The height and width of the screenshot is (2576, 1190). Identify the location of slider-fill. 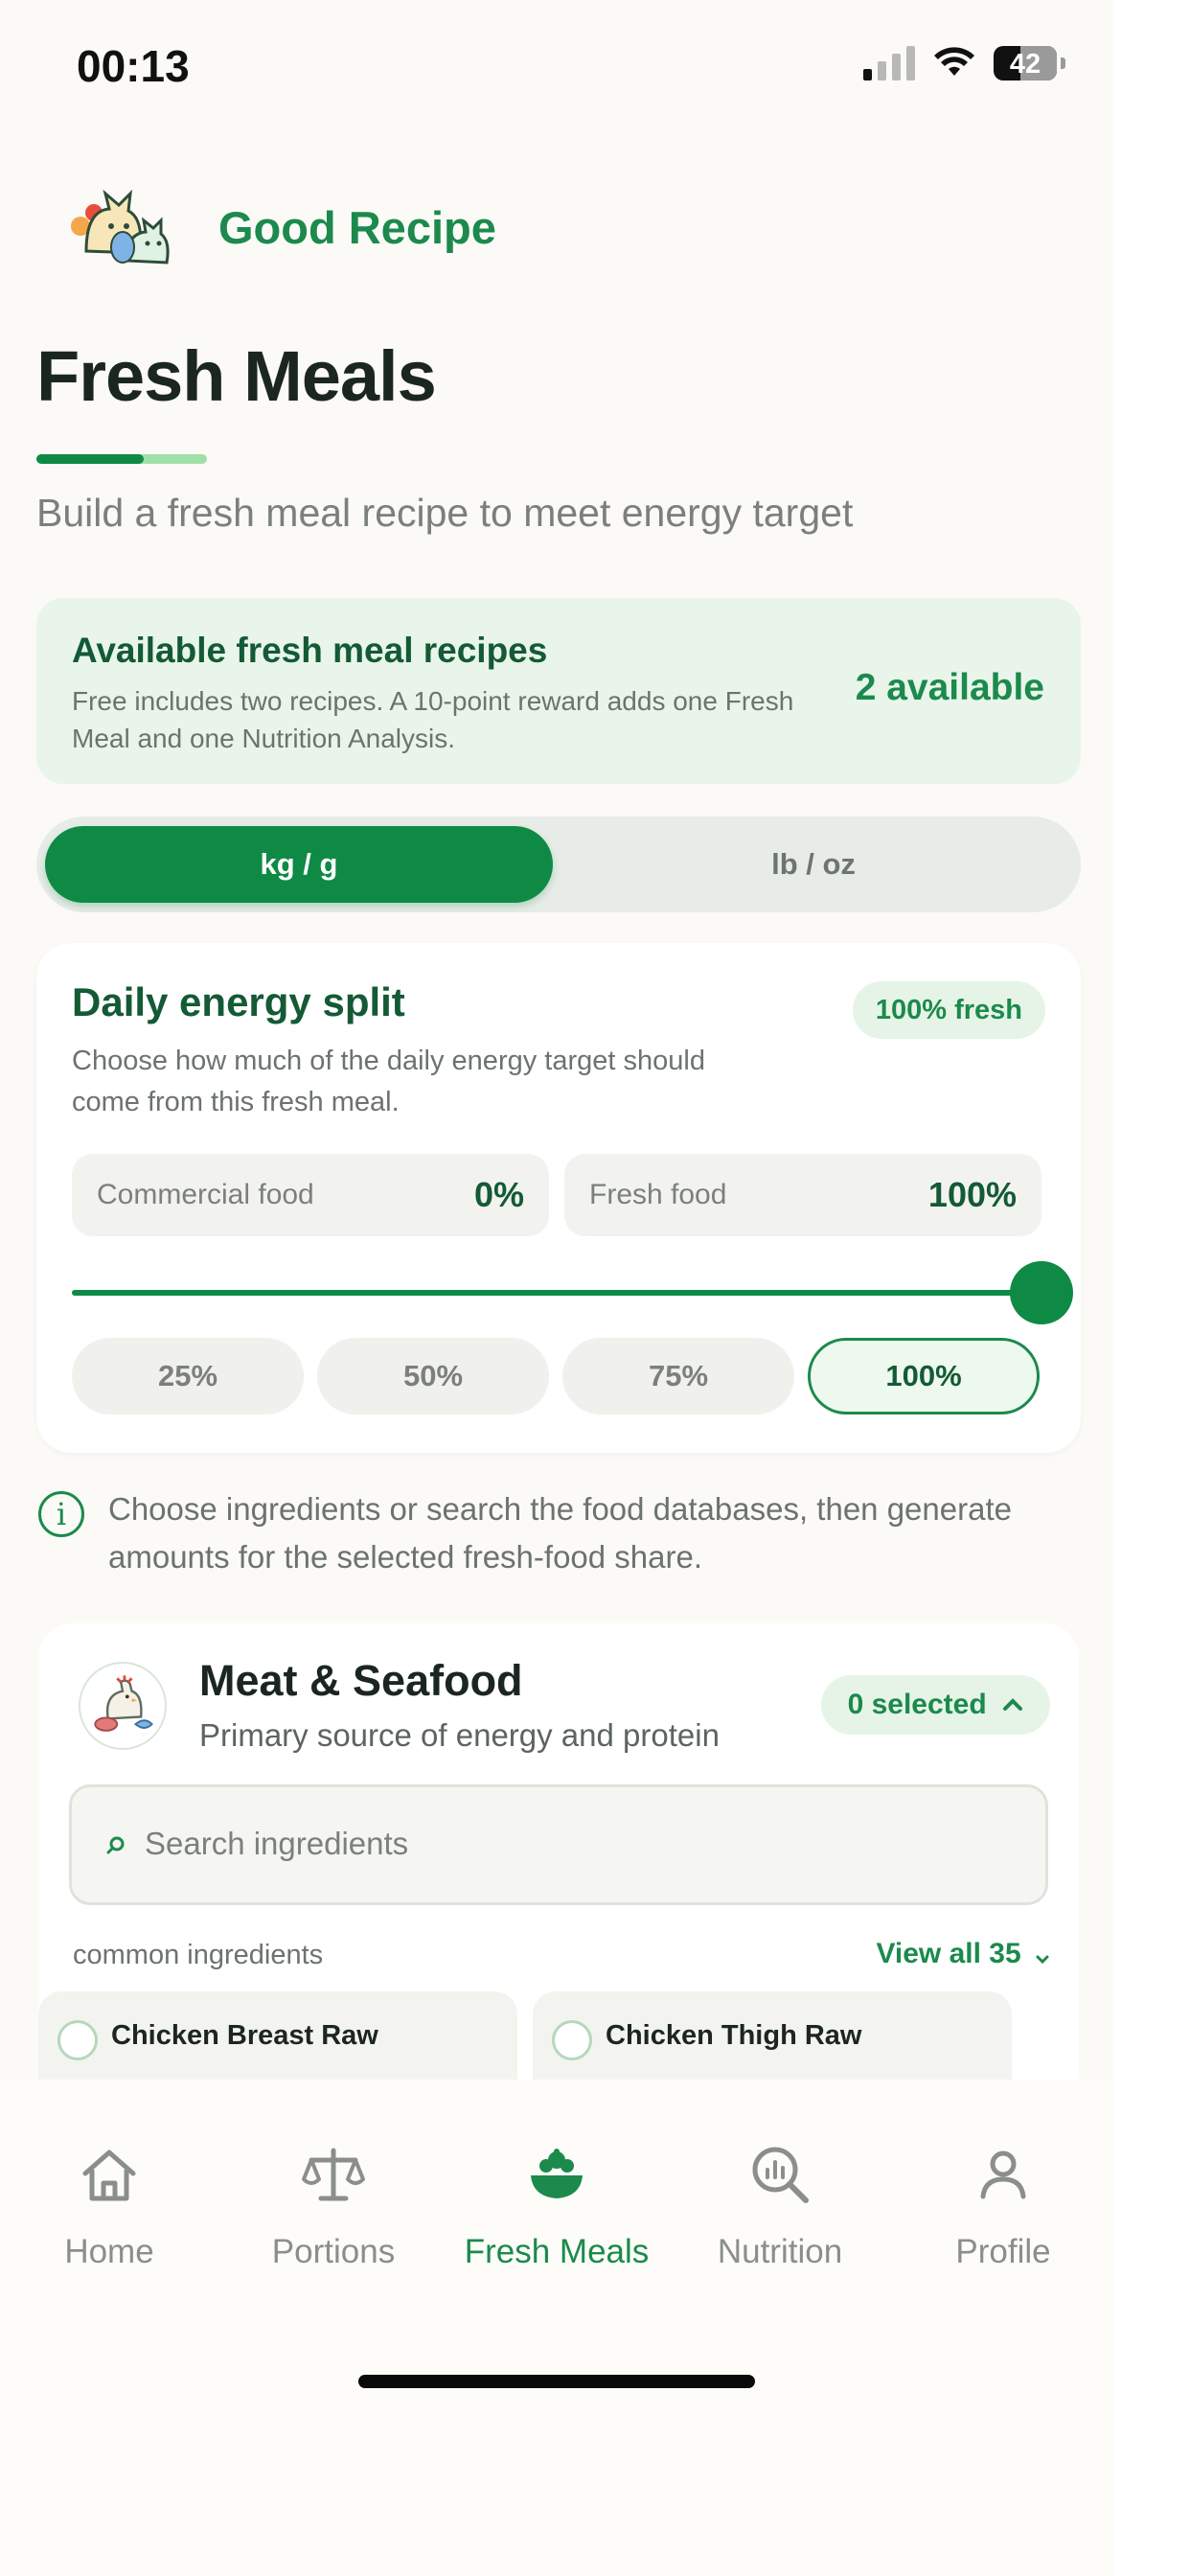
(557, 1293).